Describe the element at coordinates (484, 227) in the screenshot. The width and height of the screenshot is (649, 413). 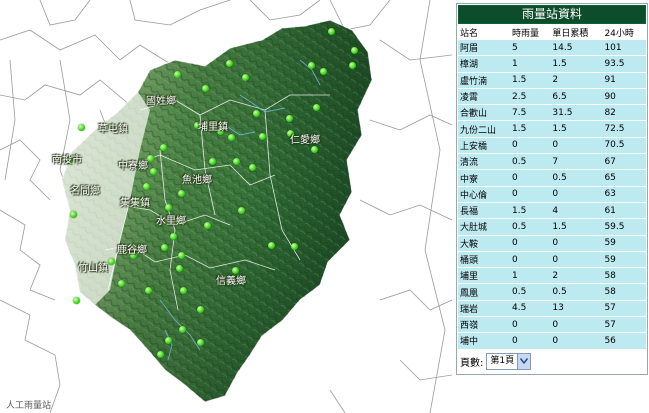
I see `station-name-cell: 大肚城` at that location.